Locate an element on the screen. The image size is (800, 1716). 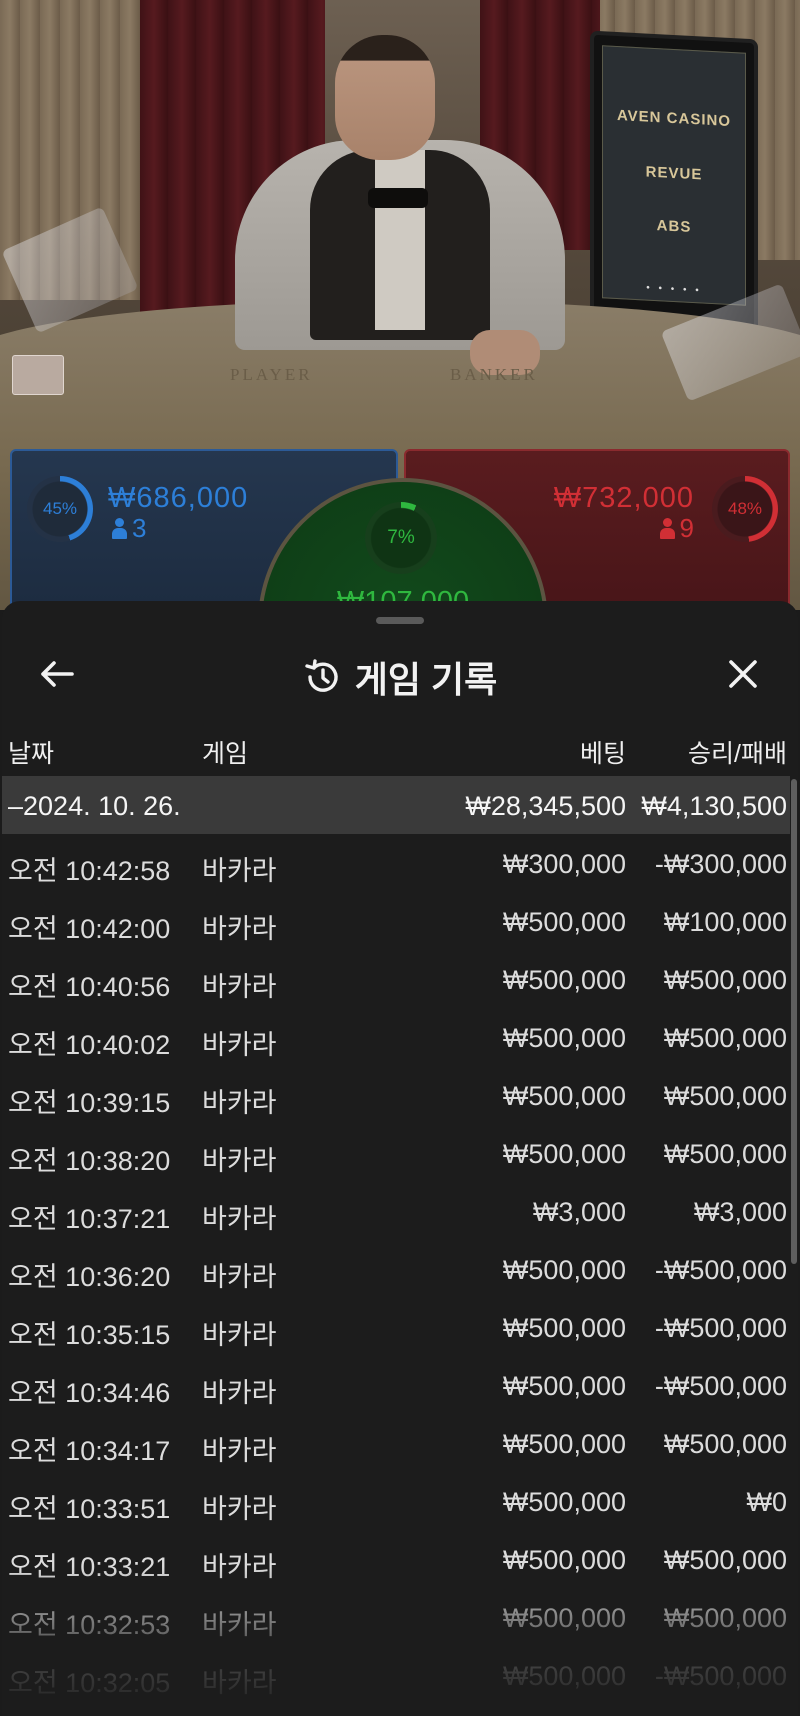
history-row: 오전 10:32:53 바카라 ₩500,000 ₩500,000 is located at coordinates (396, 1617).